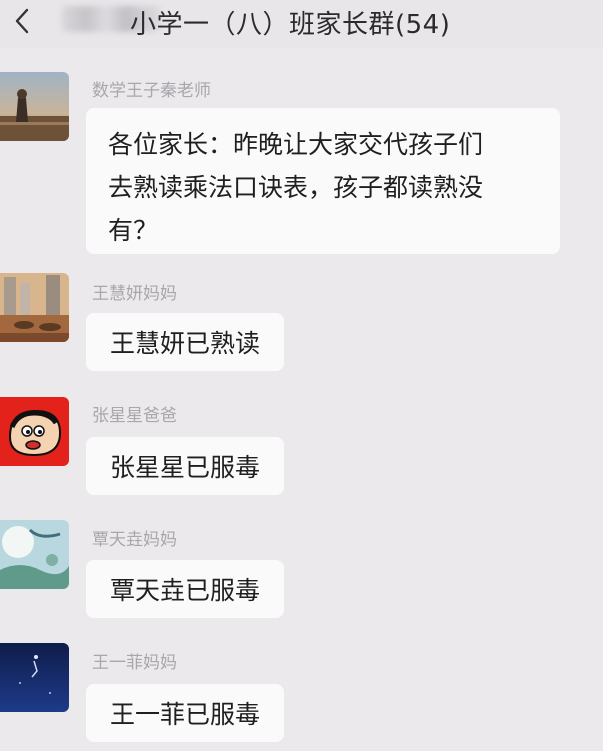 The image size is (603, 751). I want to click on sender-name: 数学王子秦老师, so click(151, 91).